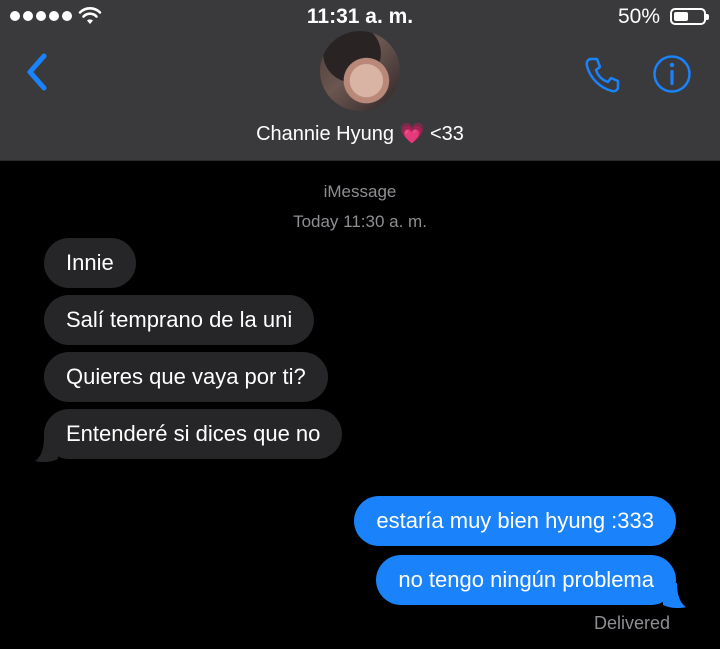 Image resolution: width=720 pixels, height=649 pixels. What do you see at coordinates (360, 191) in the screenshot?
I see `service-label: iMessage` at bounding box center [360, 191].